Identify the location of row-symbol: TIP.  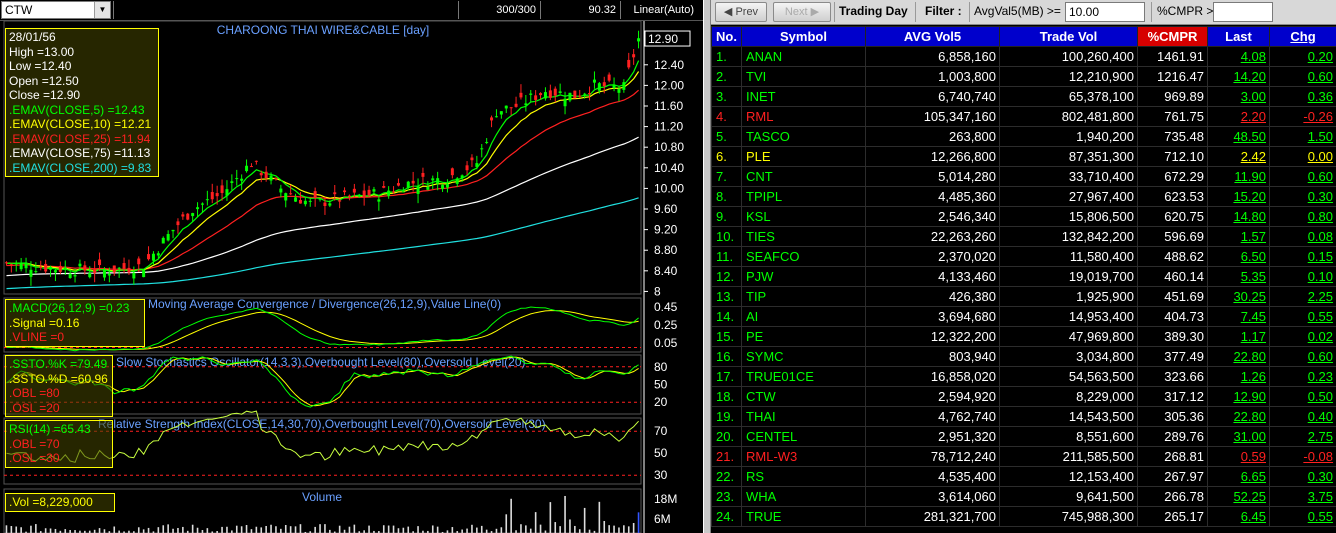
(803, 296).